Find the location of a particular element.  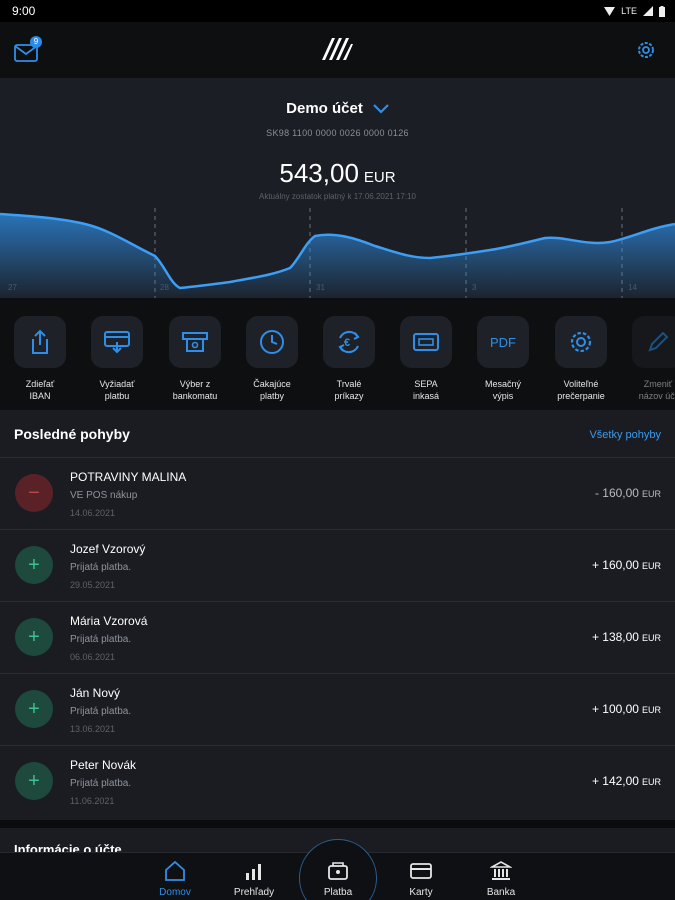

unread-badge: 9 is located at coordinates (36, 42).